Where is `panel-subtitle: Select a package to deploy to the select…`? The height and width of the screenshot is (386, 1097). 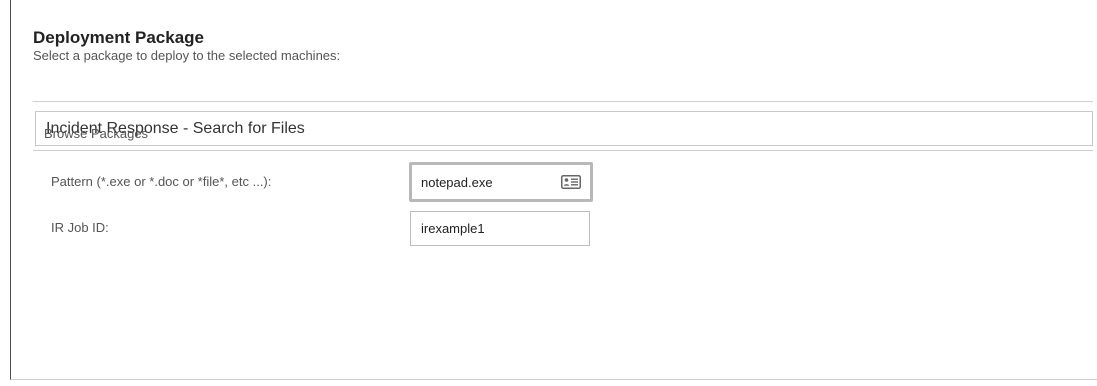 panel-subtitle: Select a package to deploy to the select… is located at coordinates (187, 55).